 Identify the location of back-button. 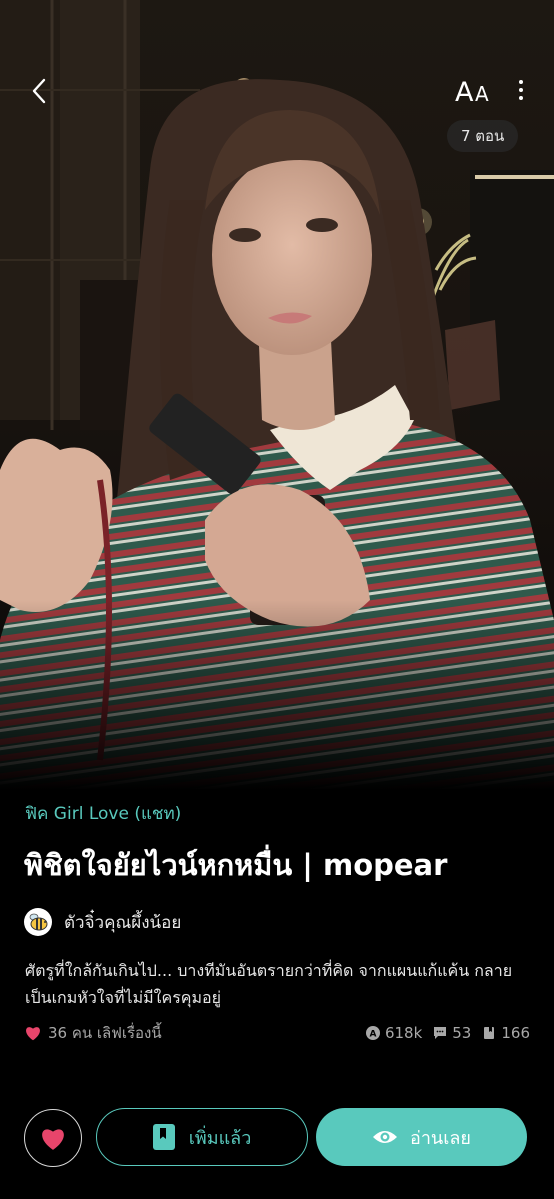
(39, 91).